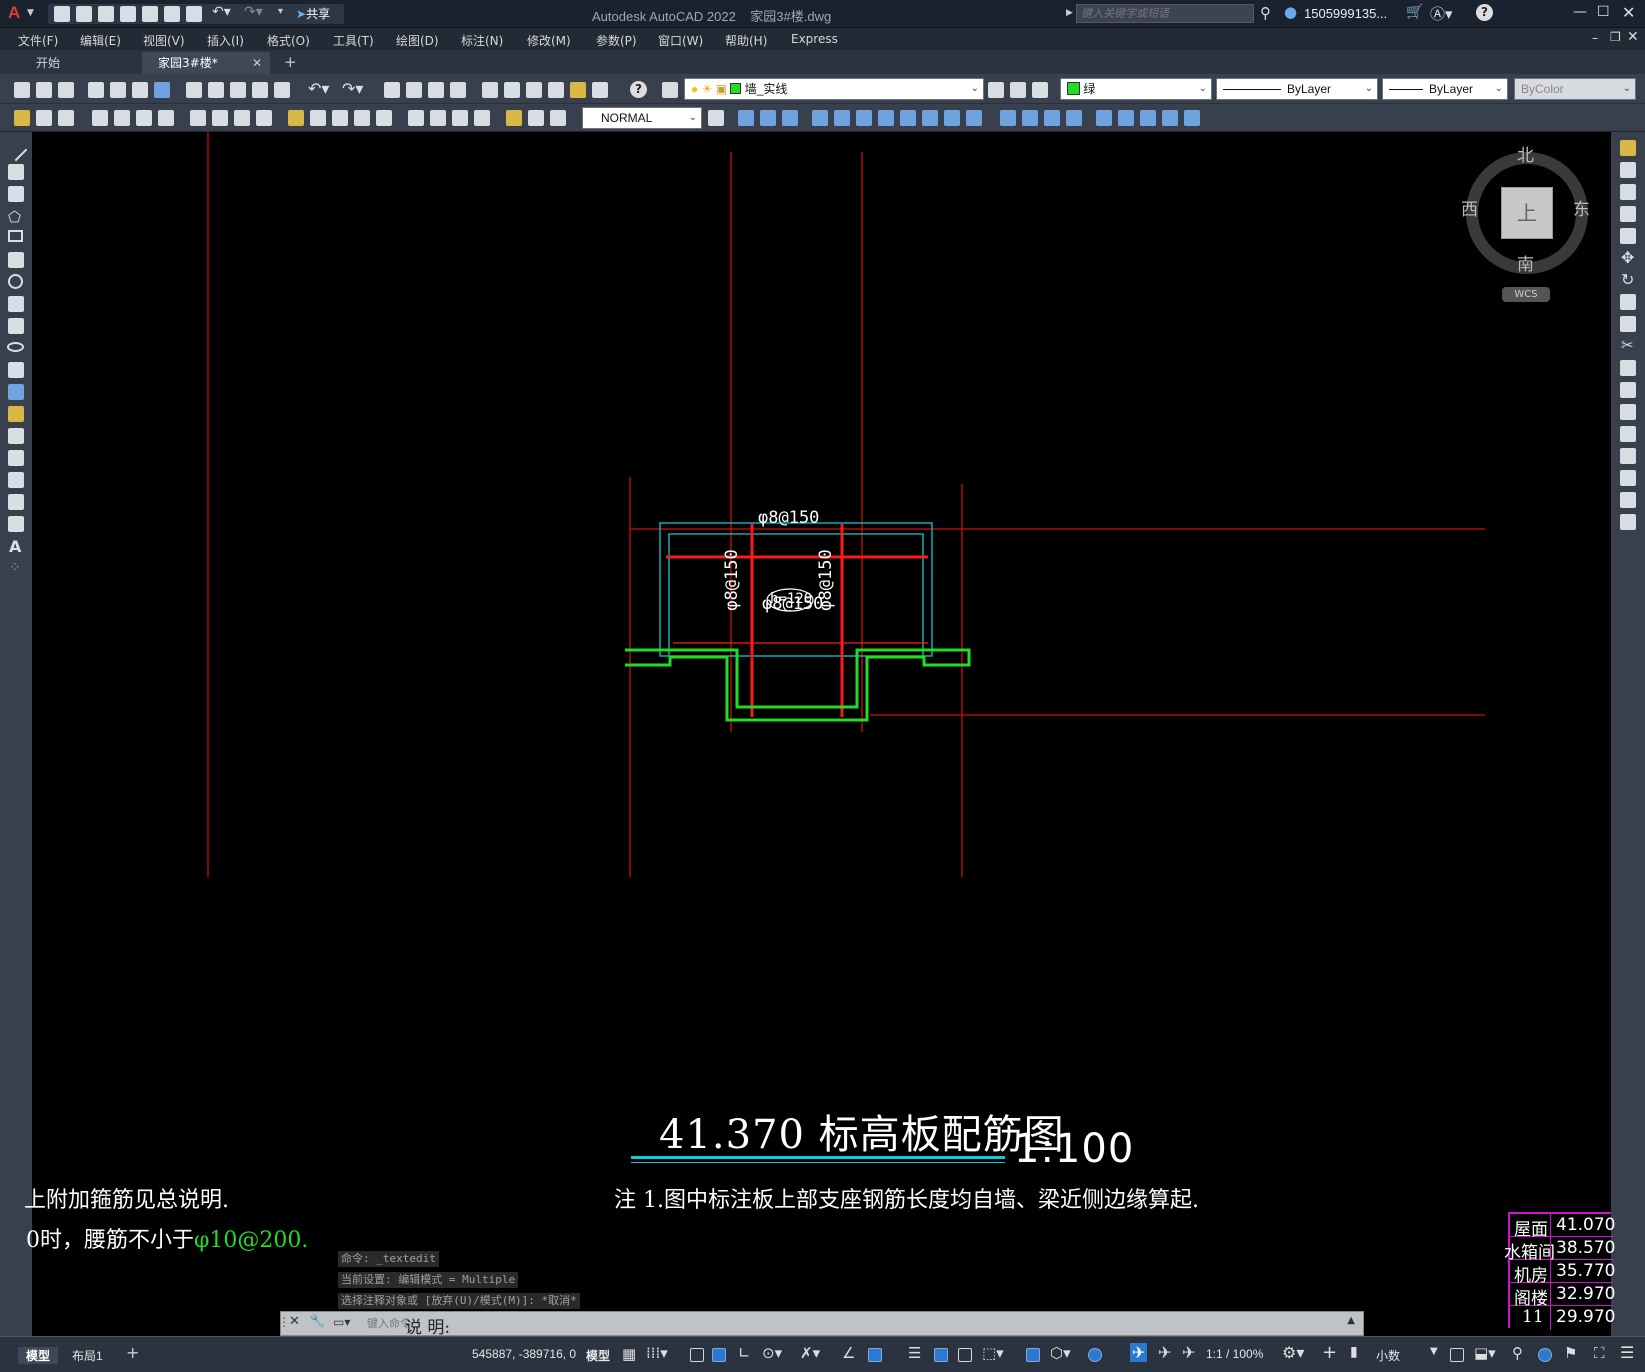 This screenshot has width=1645, height=1372. I want to click on imprint-icon, so click(1052, 118).